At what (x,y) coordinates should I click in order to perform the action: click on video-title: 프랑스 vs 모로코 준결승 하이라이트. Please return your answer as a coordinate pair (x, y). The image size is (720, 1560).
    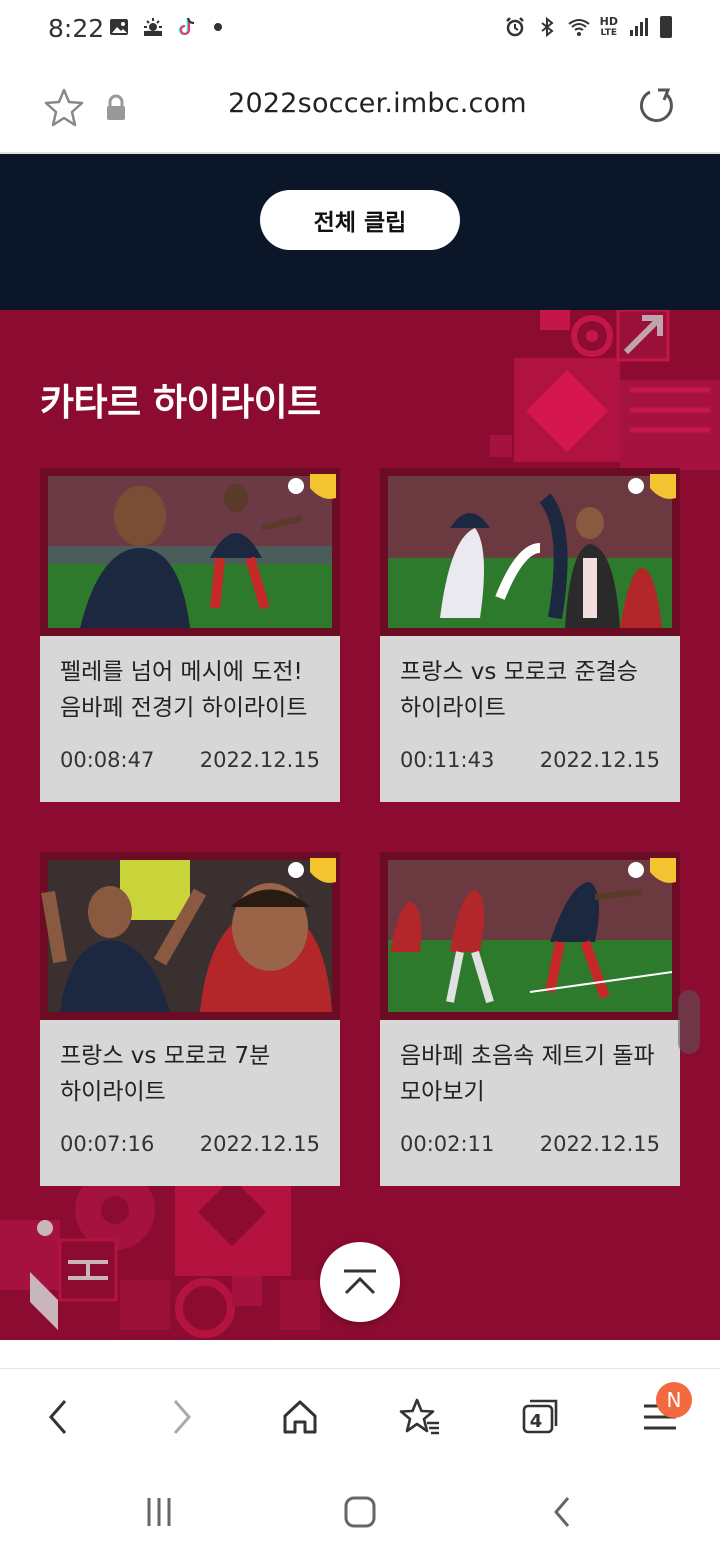
    Looking at the image, I should click on (534, 690).